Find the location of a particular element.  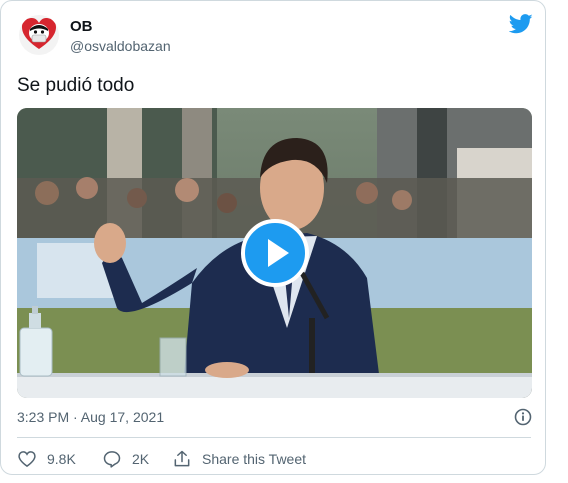

divider is located at coordinates (274, 437).